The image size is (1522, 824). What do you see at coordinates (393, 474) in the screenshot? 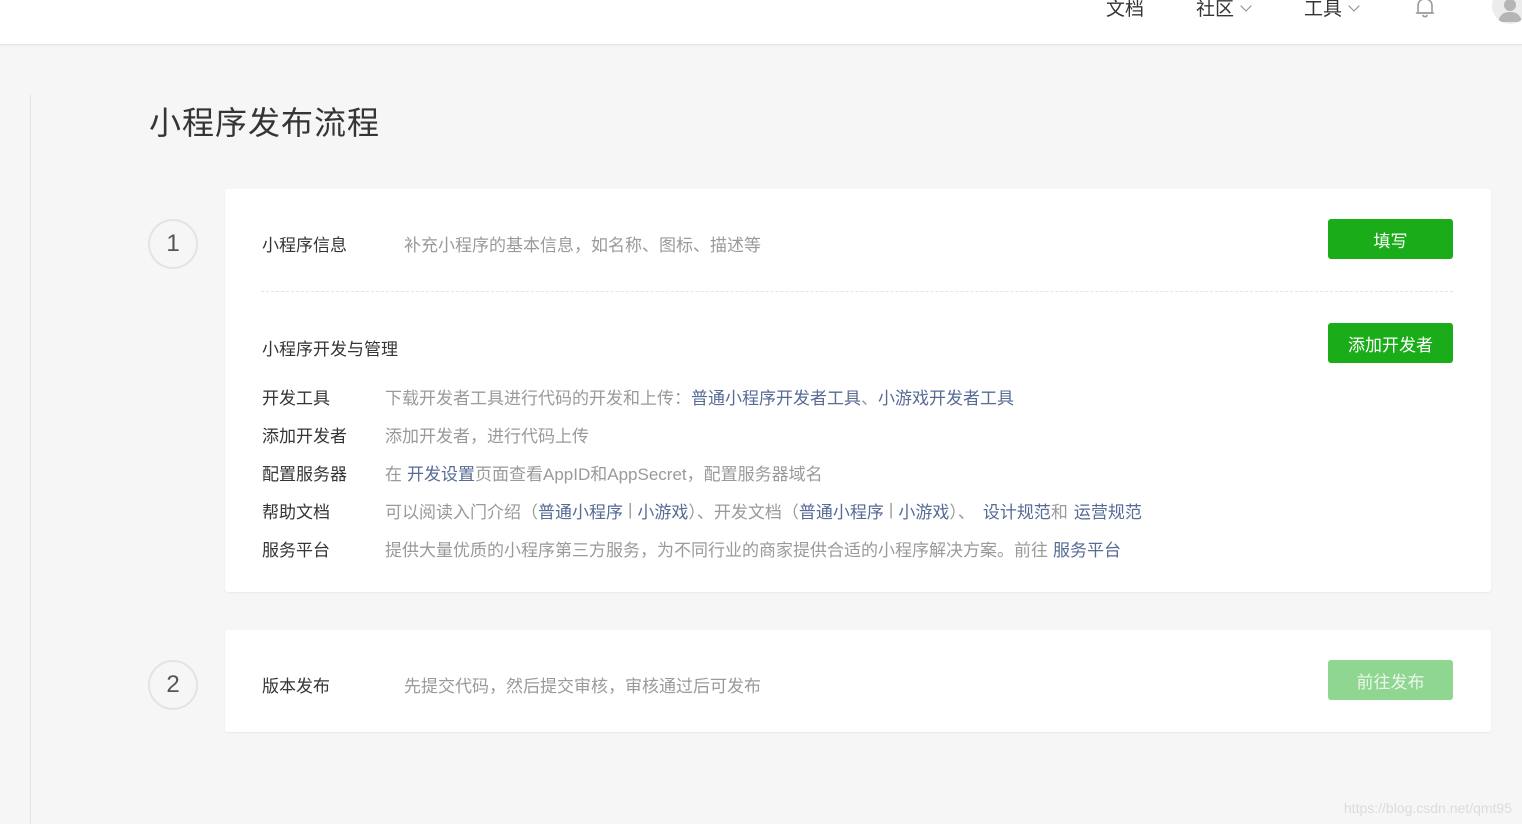
I see `server-config-pre: 在` at bounding box center [393, 474].